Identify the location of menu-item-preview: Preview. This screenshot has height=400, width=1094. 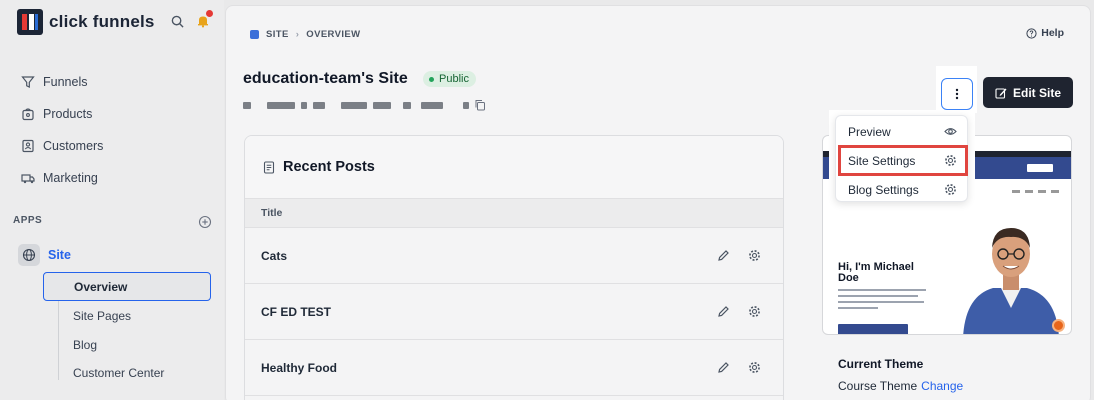
(901, 132).